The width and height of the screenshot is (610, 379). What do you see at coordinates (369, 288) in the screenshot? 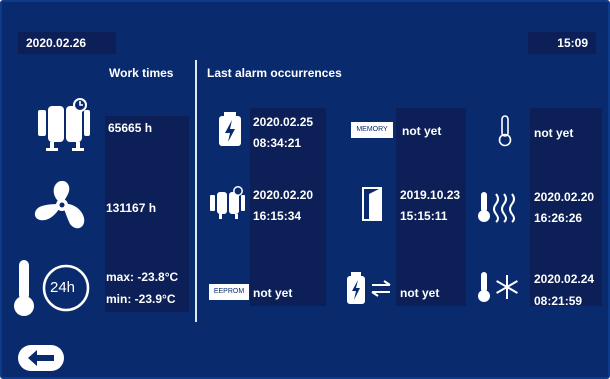
I see `power-comm-alarm-icon` at bounding box center [369, 288].